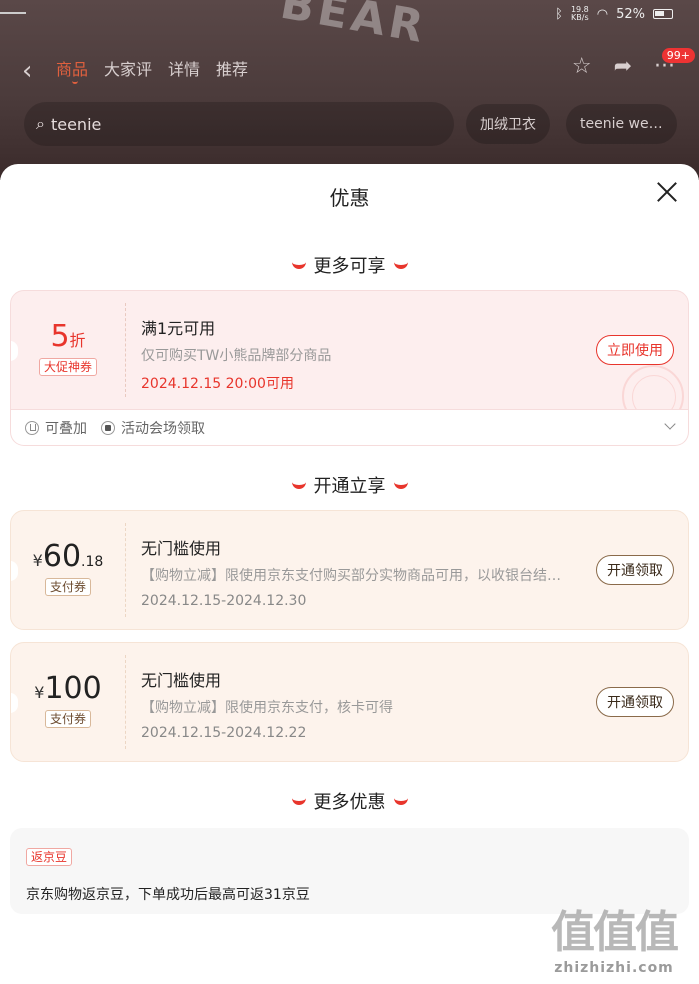 The width and height of the screenshot is (699, 984). I want to click on venue-icon, so click(108, 427).